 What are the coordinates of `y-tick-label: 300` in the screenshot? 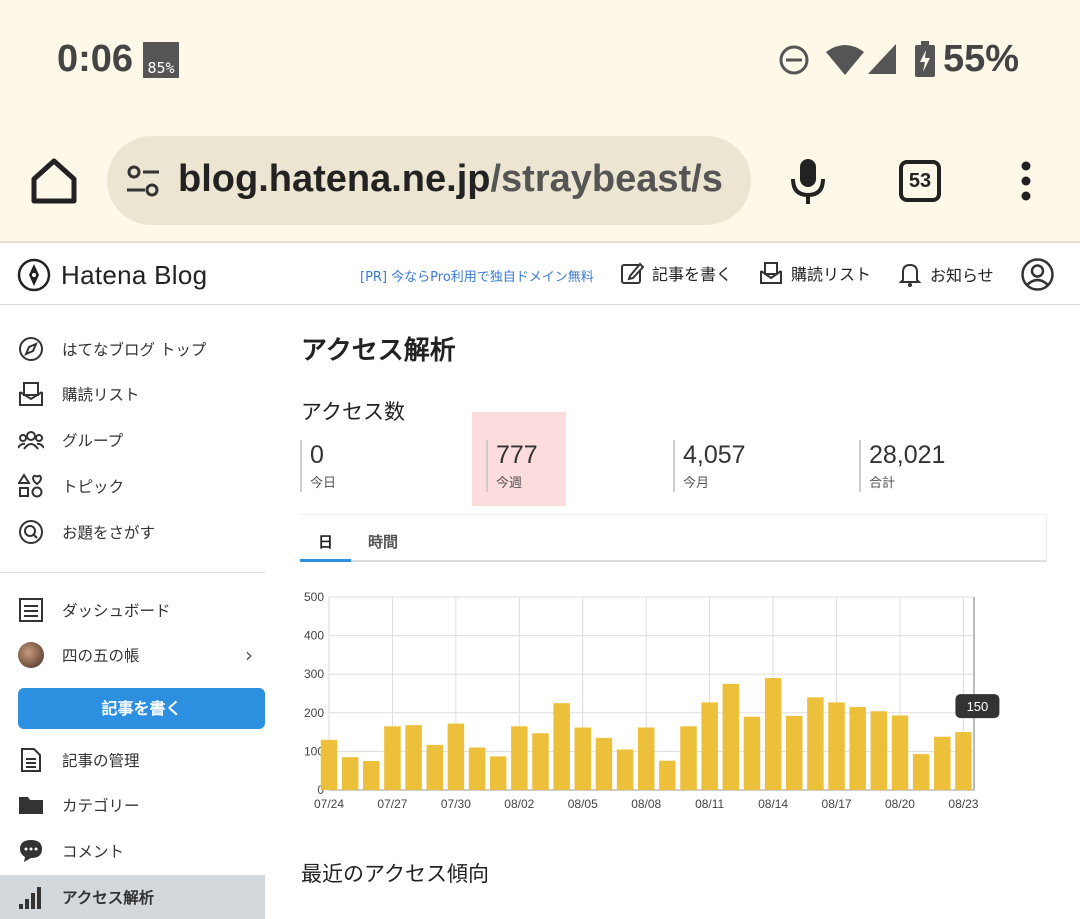 It's located at (314, 674).